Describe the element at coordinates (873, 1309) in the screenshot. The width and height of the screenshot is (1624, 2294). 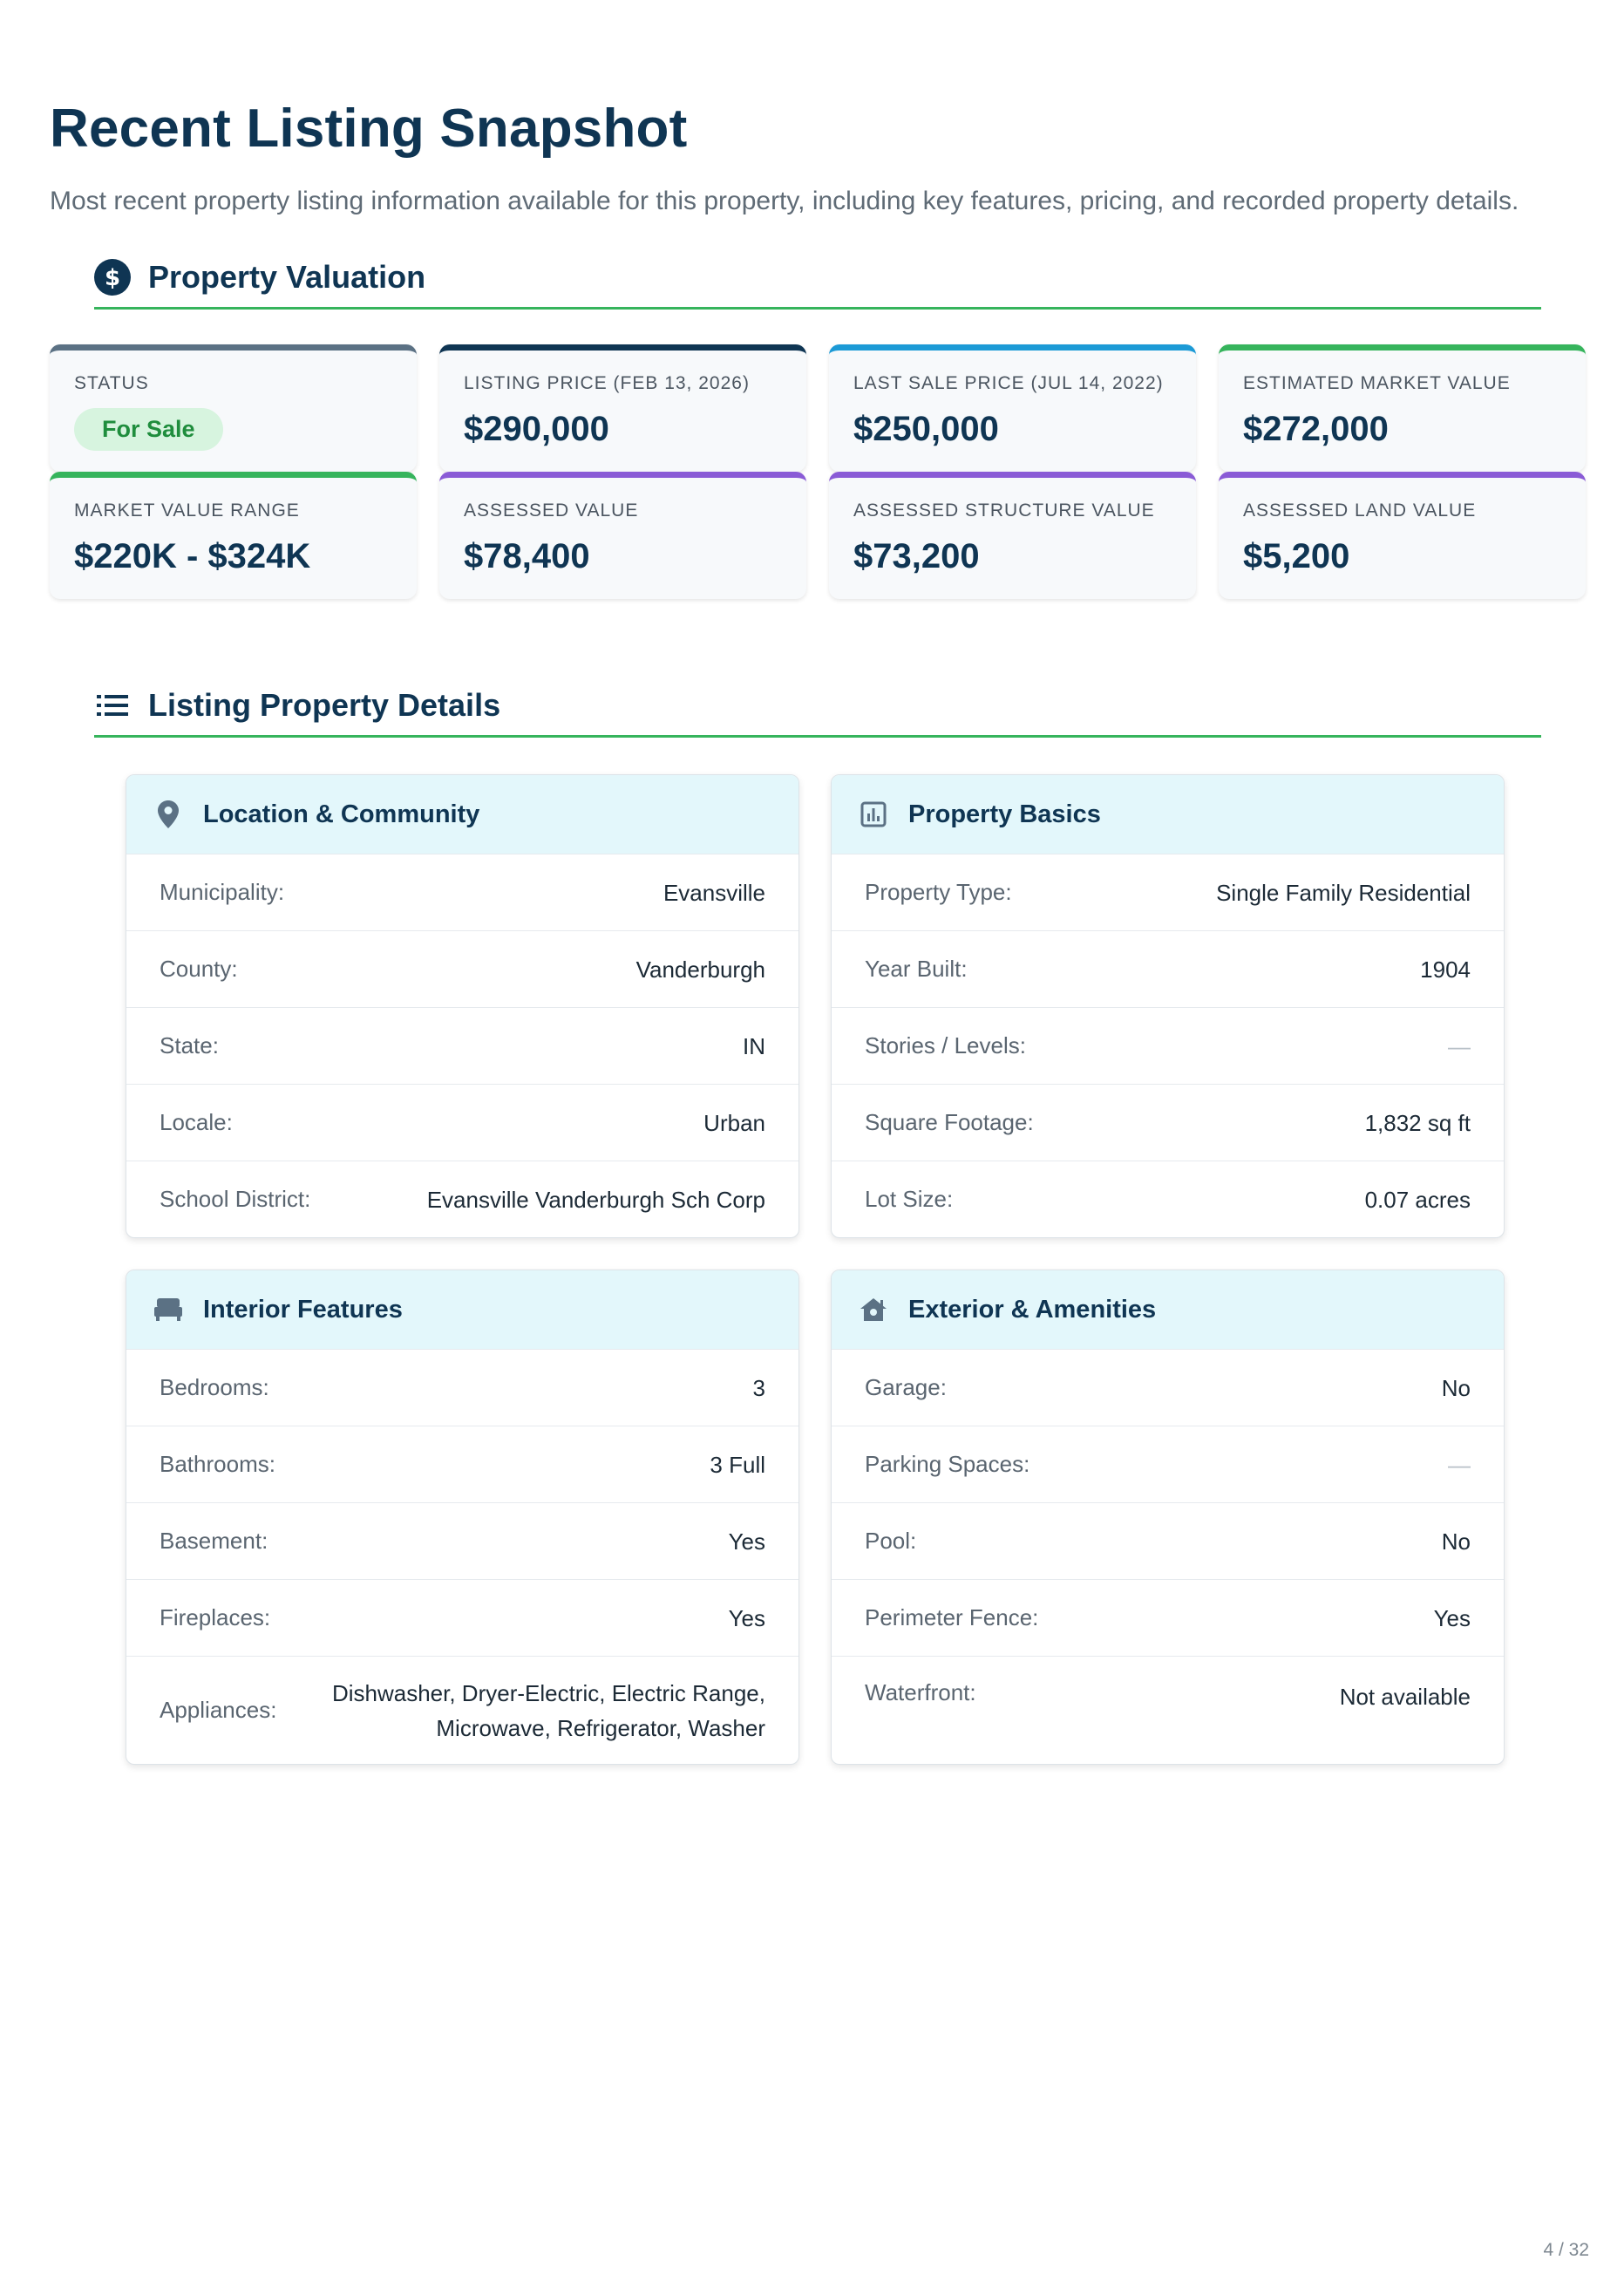
I see `house-icon` at that location.